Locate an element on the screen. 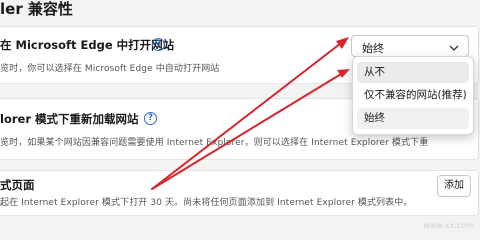  watermark: www.xx.com is located at coordinates (448, 225).